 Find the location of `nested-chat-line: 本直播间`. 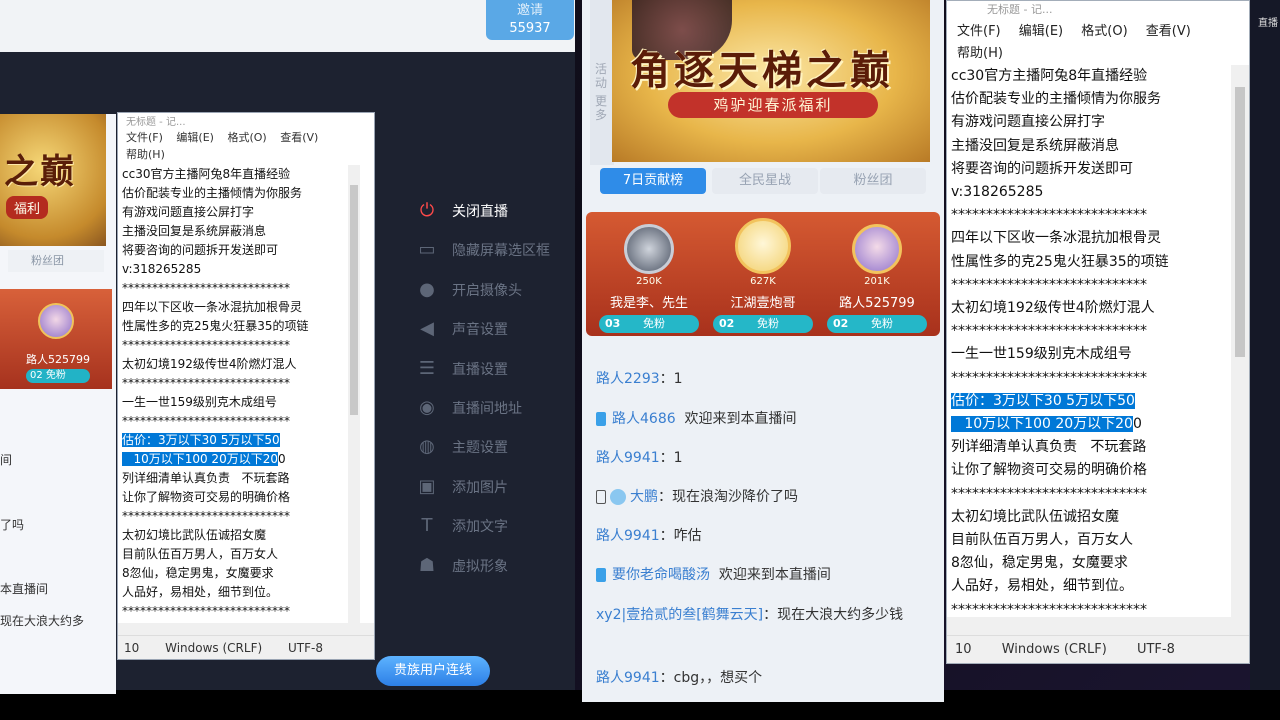

nested-chat-line: 本直播间 is located at coordinates (24, 589).